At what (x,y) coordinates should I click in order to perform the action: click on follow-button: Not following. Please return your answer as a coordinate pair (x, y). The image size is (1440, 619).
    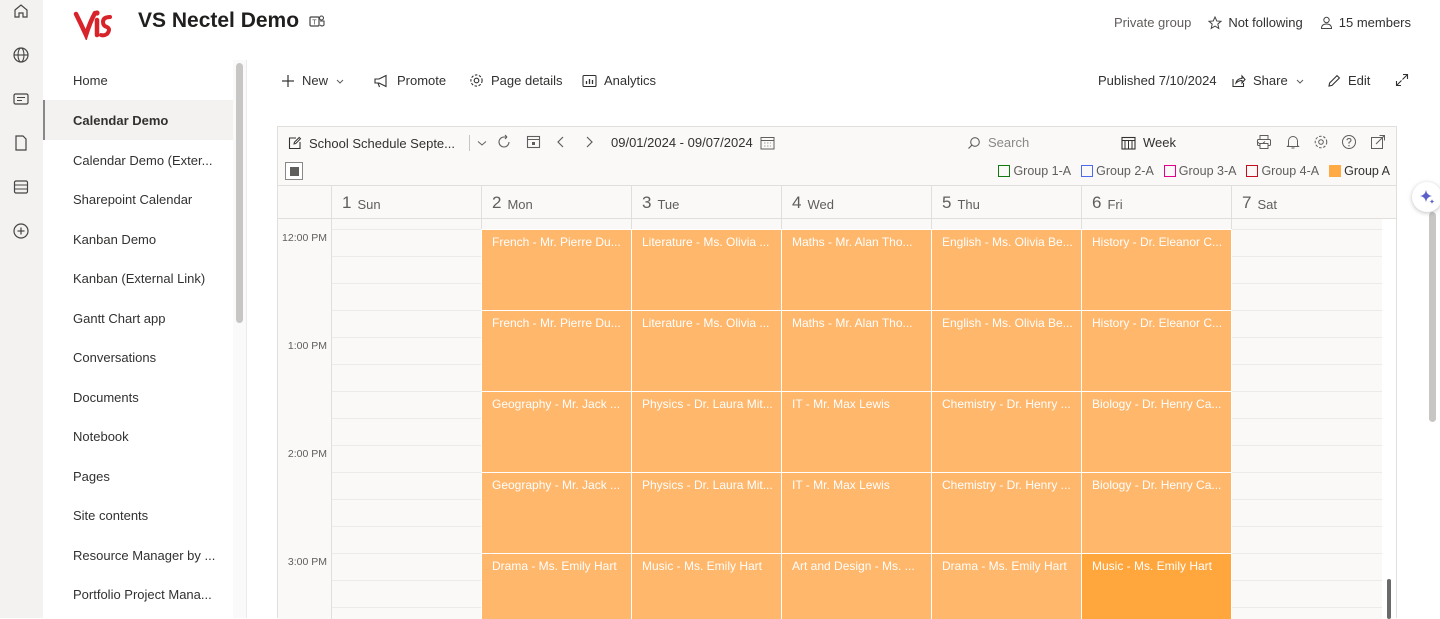
    Looking at the image, I should click on (1255, 22).